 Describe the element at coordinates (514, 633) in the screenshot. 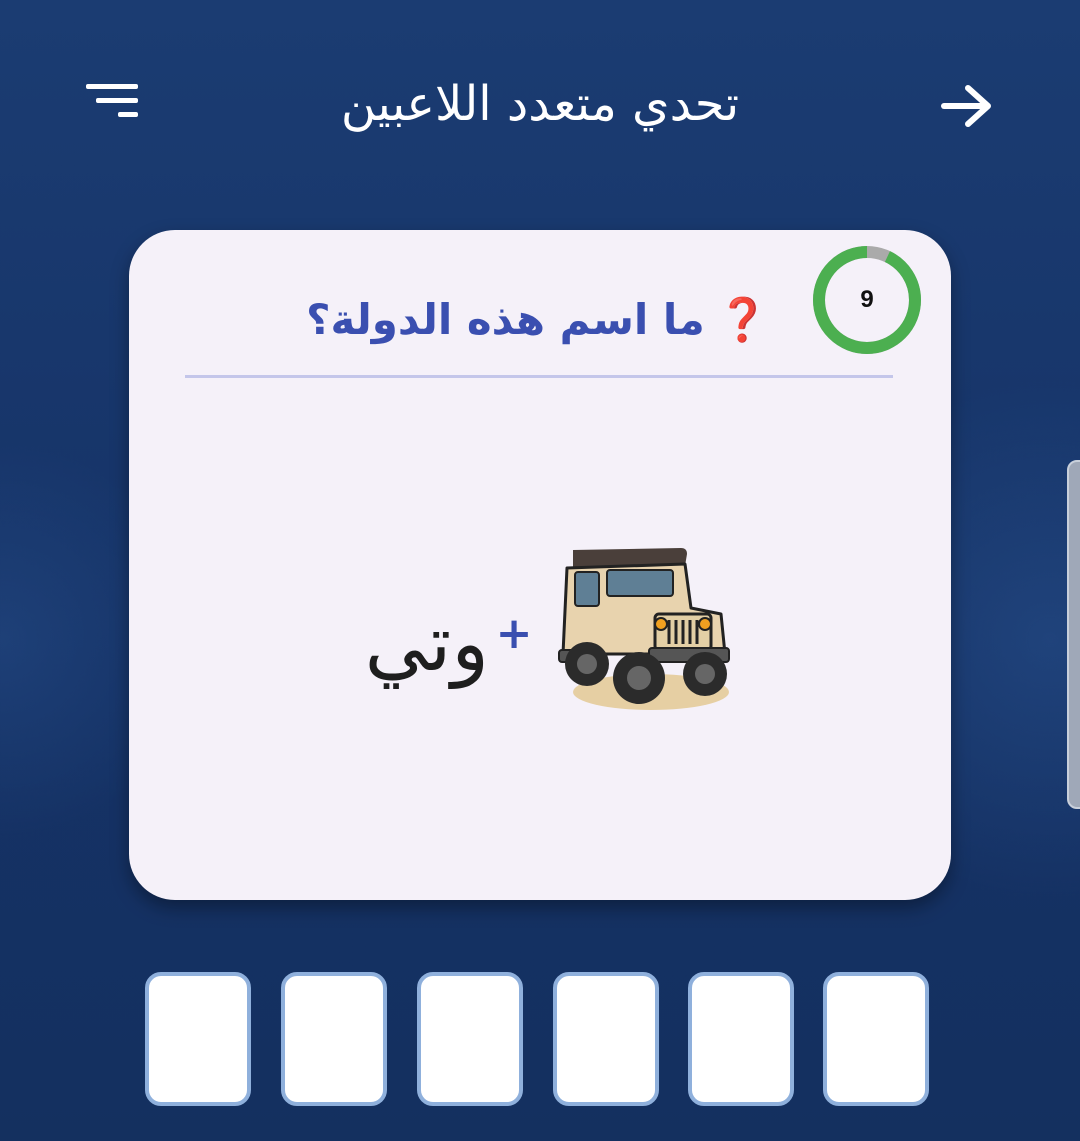

I see `plus-sign: +` at that location.